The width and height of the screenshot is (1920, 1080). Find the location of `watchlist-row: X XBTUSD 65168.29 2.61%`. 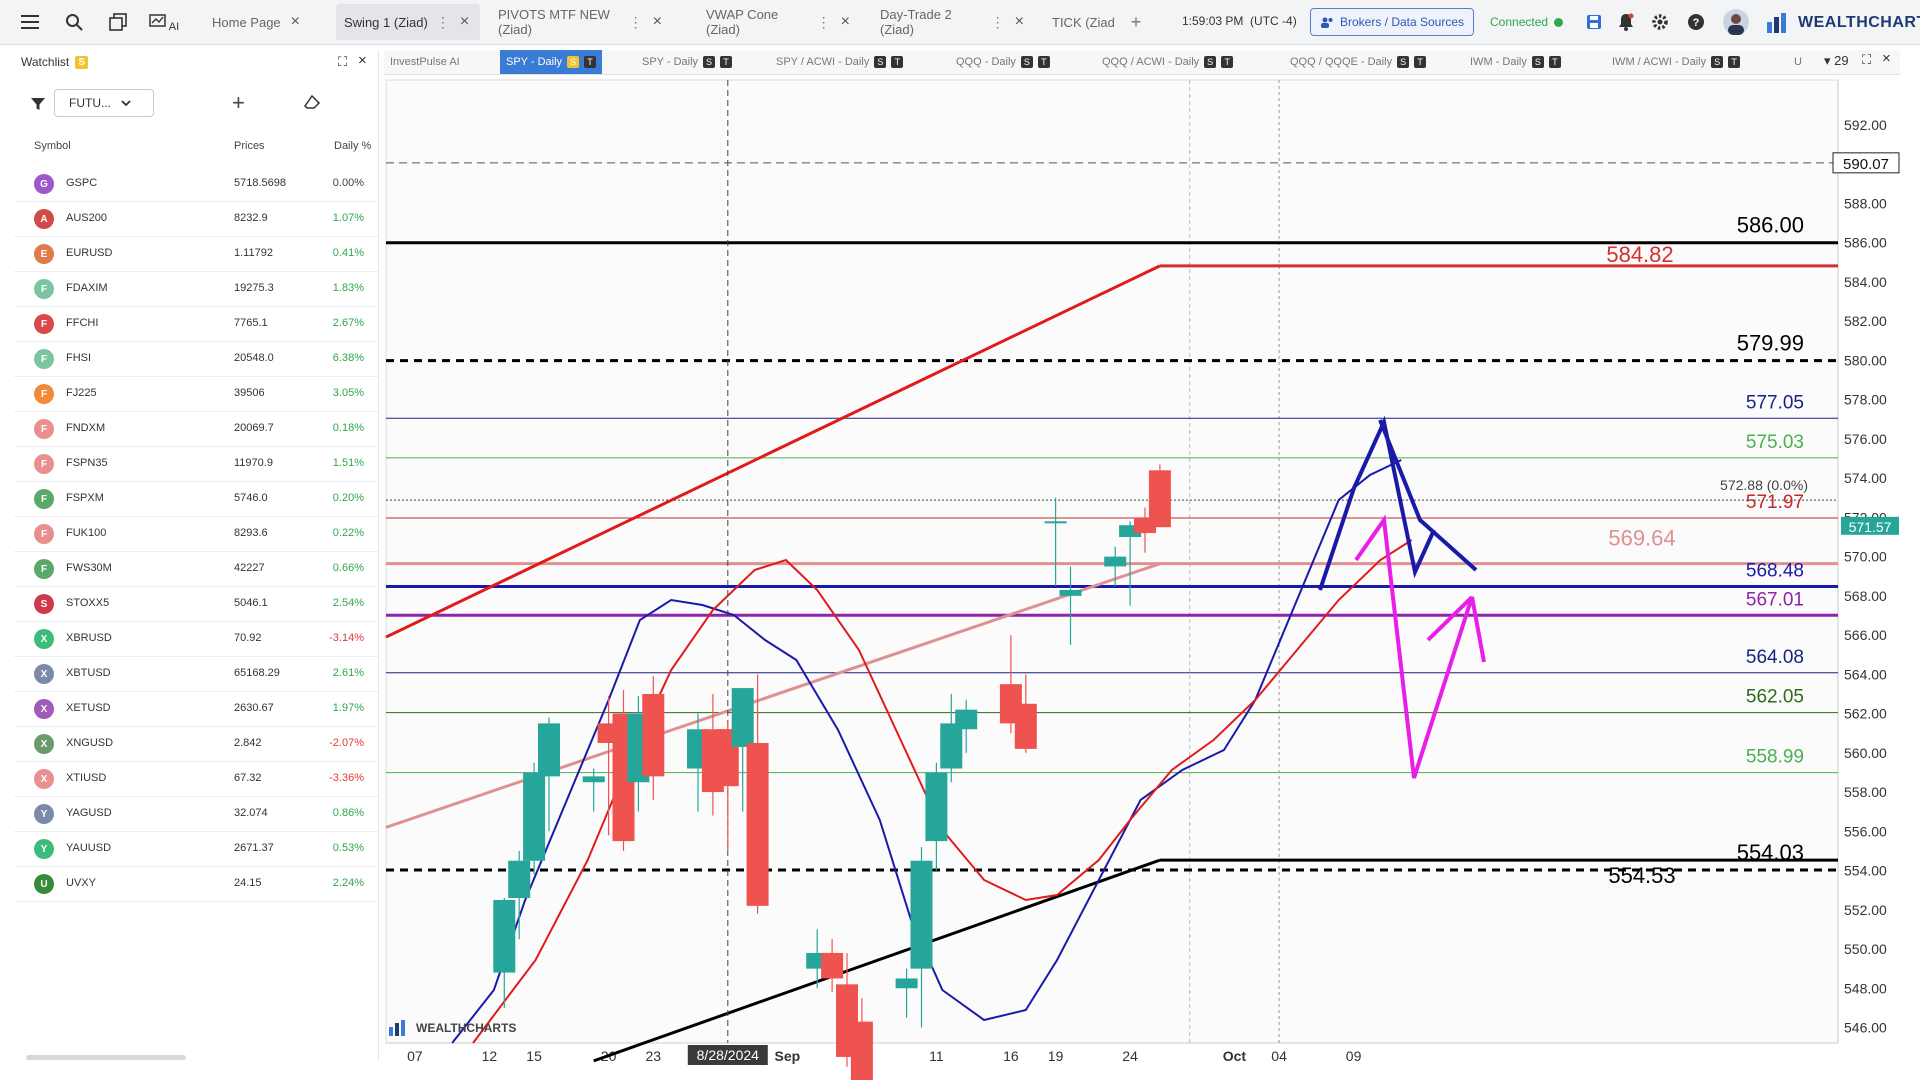

watchlist-row: X XBTUSD 65168.29 2.61% is located at coordinates (196, 674).